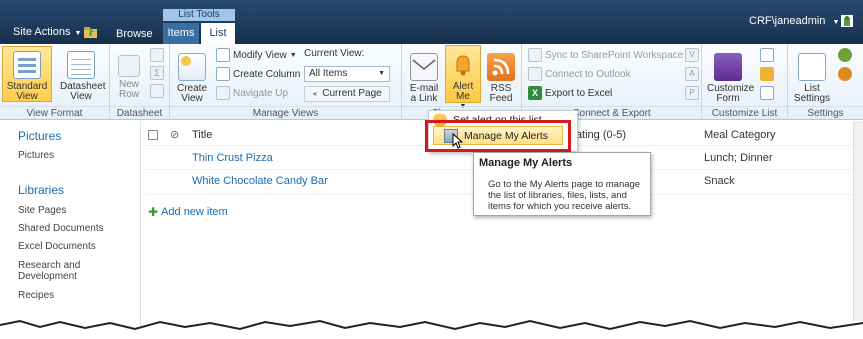  What do you see at coordinates (41, 190) in the screenshot?
I see `nav-heading-libraries: Libraries` at bounding box center [41, 190].